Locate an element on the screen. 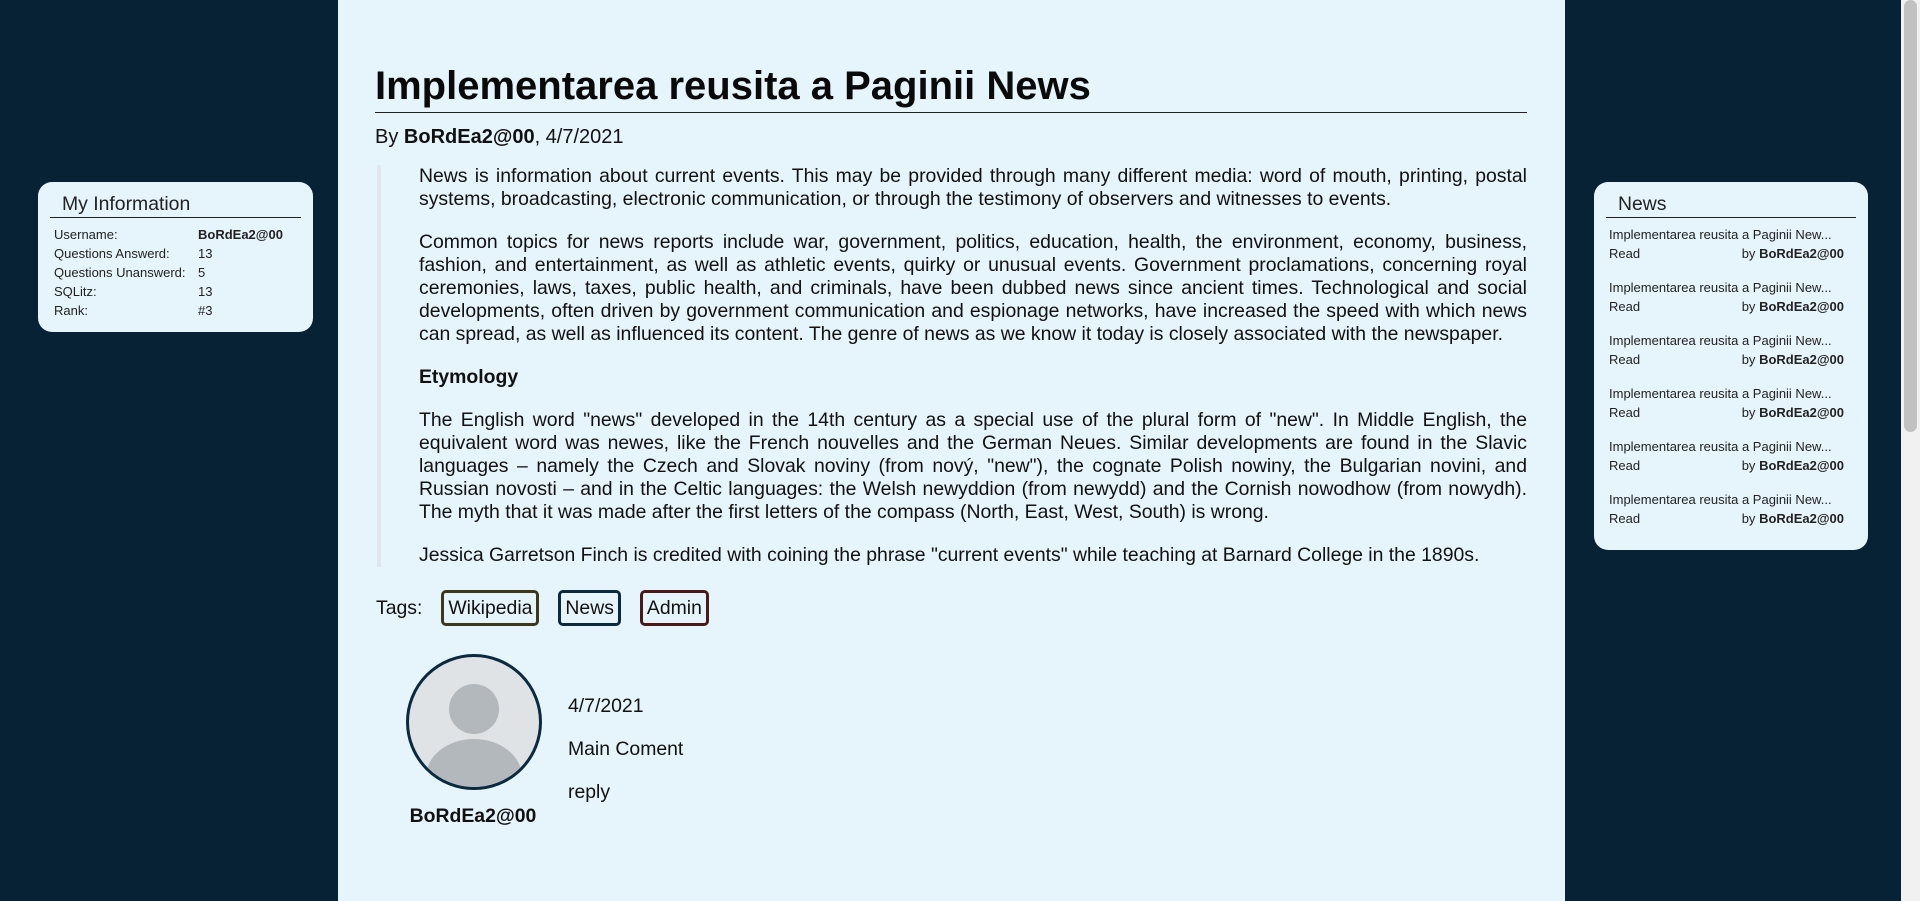 The width and height of the screenshot is (1920, 901). comment-author: BoRdEa2@00 is located at coordinates (473, 816).